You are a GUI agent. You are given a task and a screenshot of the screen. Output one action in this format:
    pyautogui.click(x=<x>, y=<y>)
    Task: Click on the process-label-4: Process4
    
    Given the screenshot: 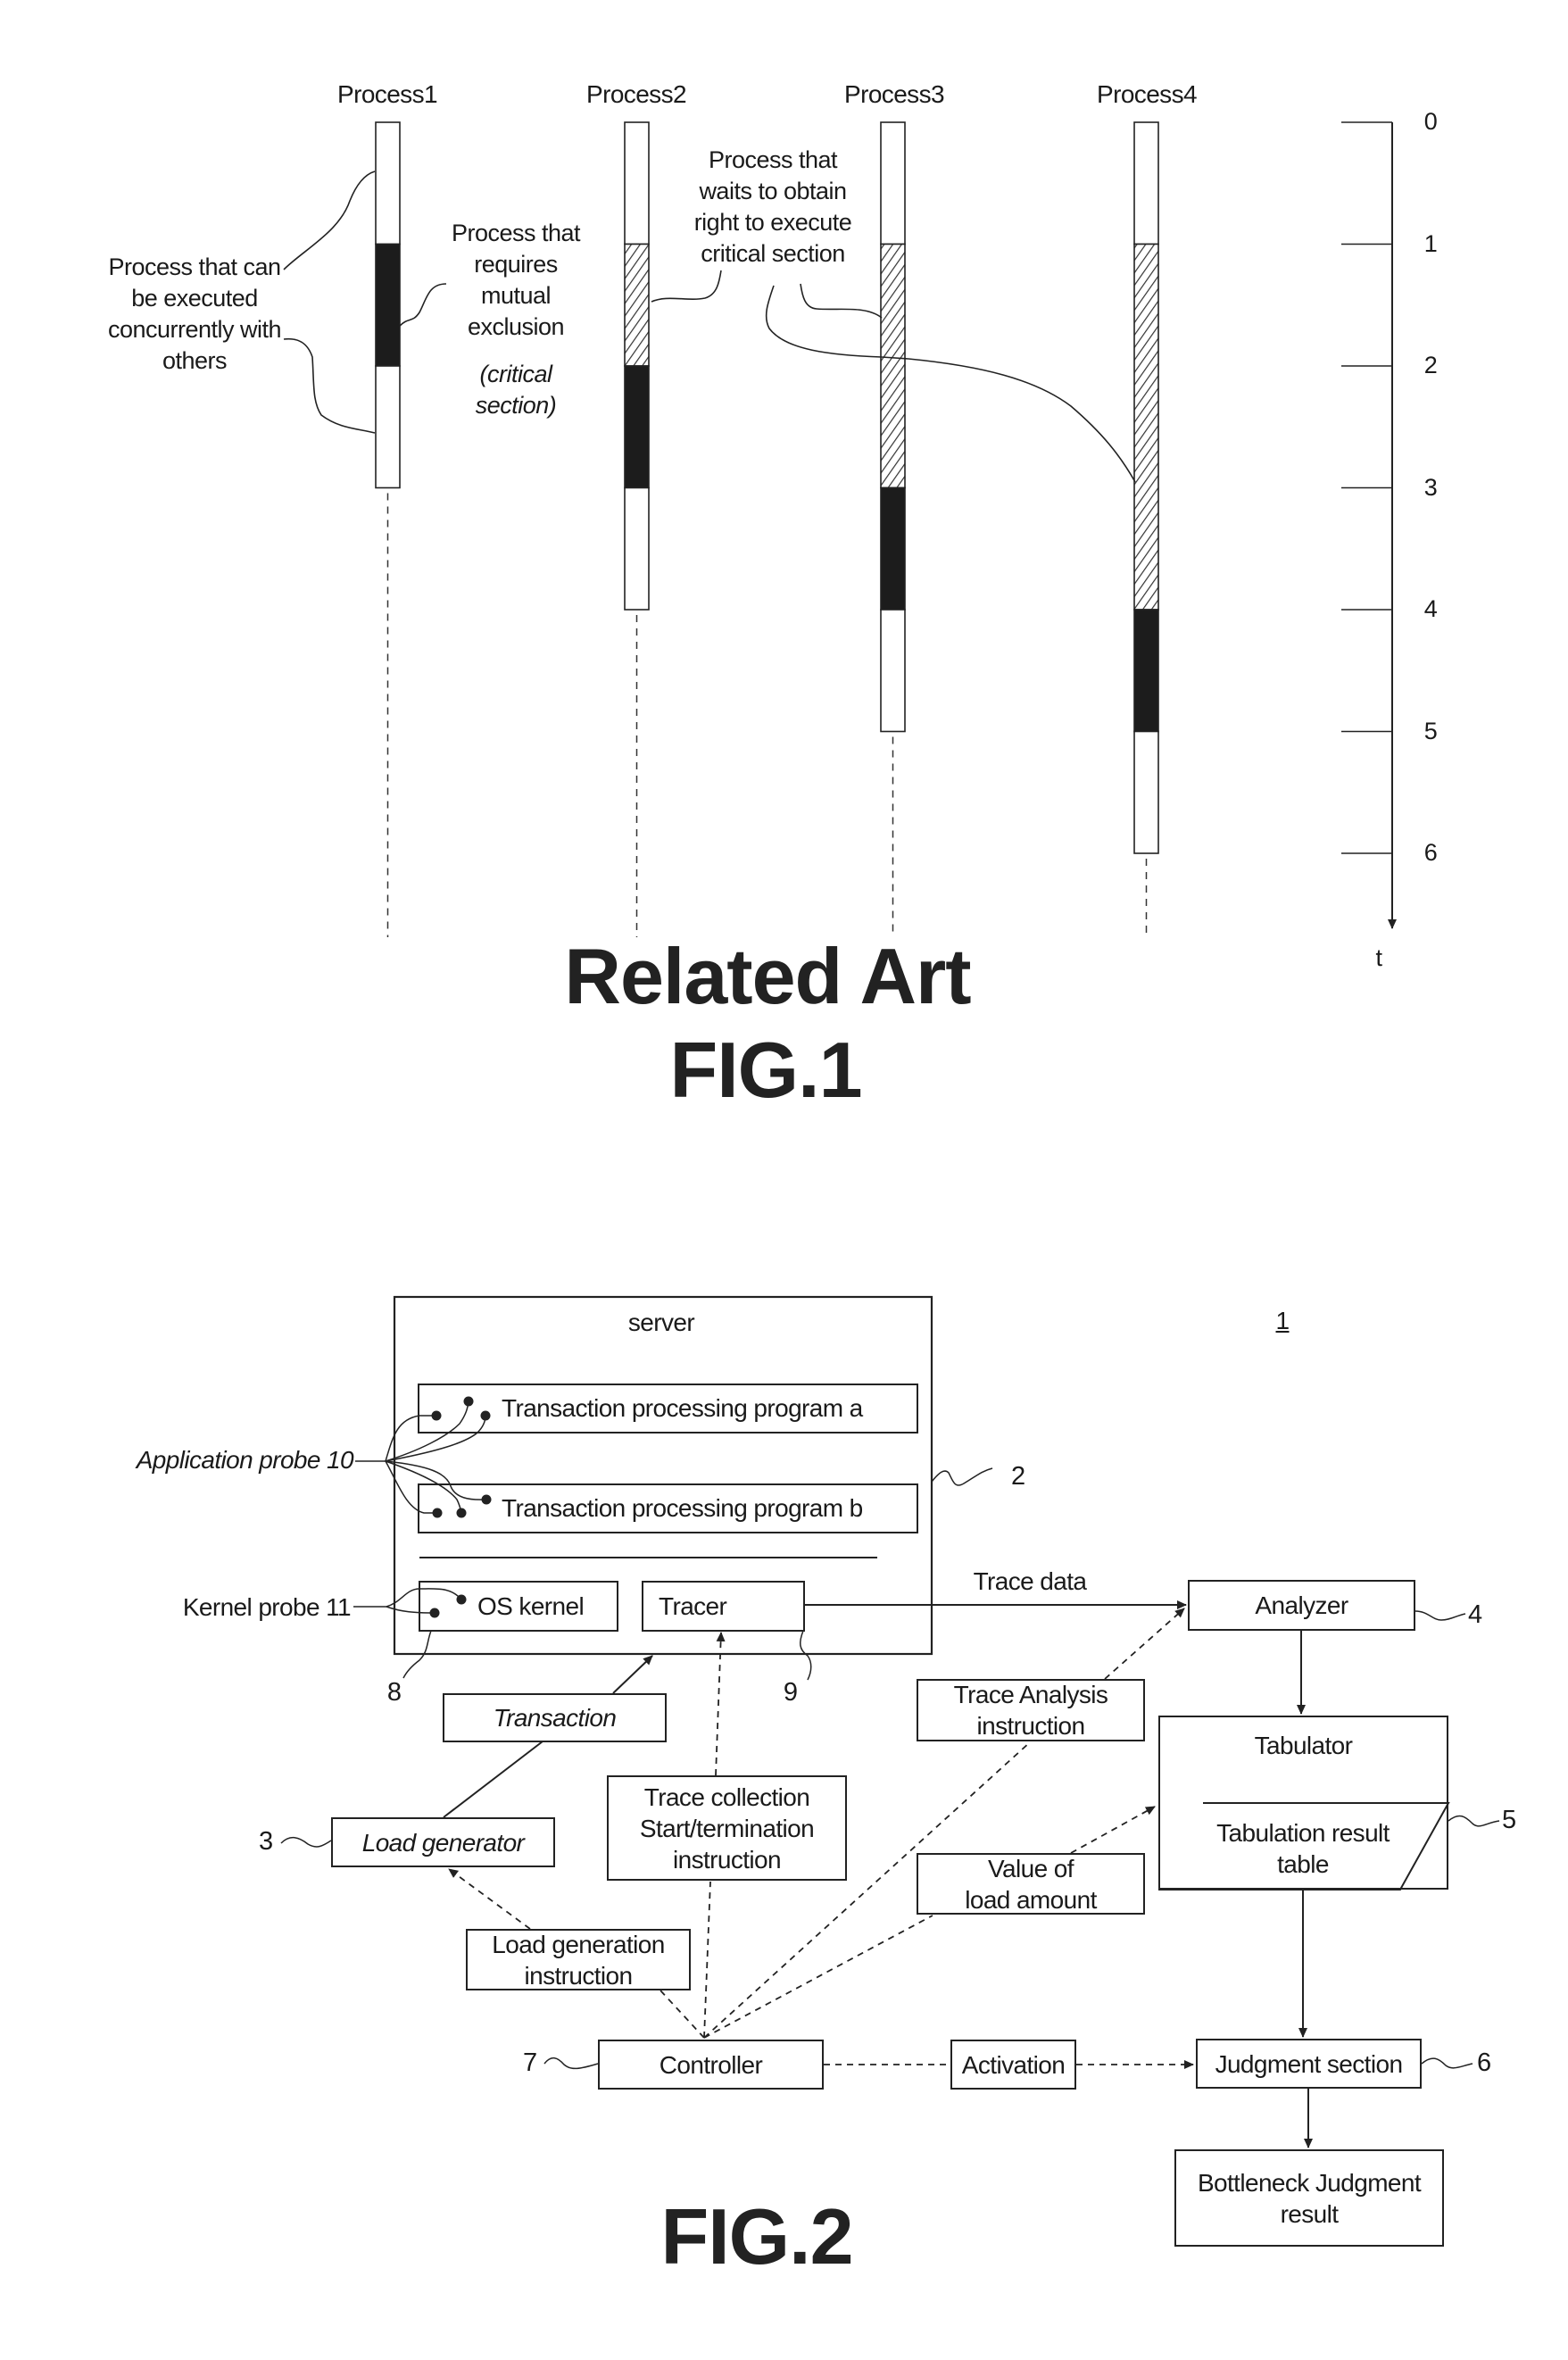 What is the action you would take?
    pyautogui.click(x=1147, y=94)
    